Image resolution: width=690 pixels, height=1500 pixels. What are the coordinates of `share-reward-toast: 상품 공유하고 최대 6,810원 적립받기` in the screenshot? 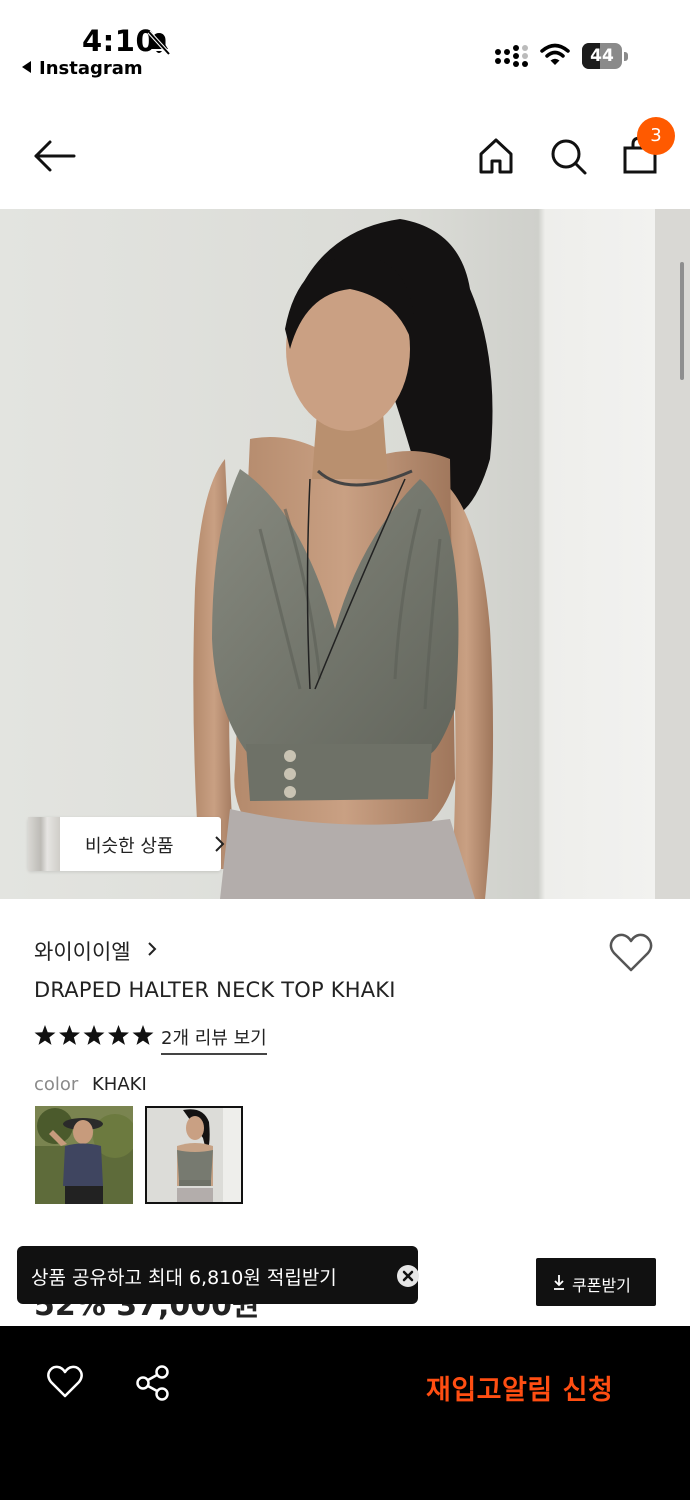 It's located at (218, 1275).